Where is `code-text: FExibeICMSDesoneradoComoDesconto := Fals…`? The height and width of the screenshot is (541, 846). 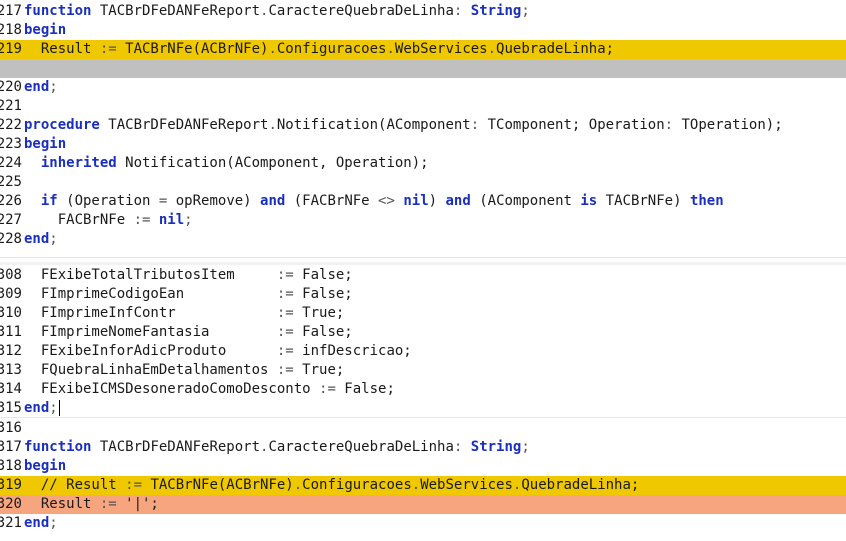 code-text: FExibeICMSDesoneradoComoDesconto := Fals… is located at coordinates (209, 389).